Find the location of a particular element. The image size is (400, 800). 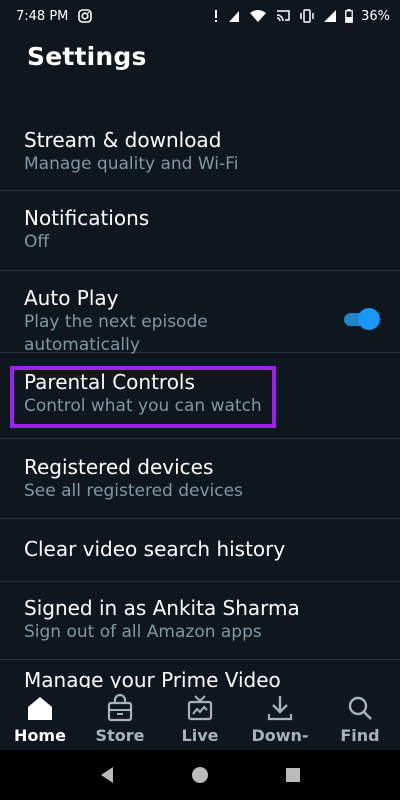

setting-title: Signed in as Ankita Sharma is located at coordinates (162, 608).